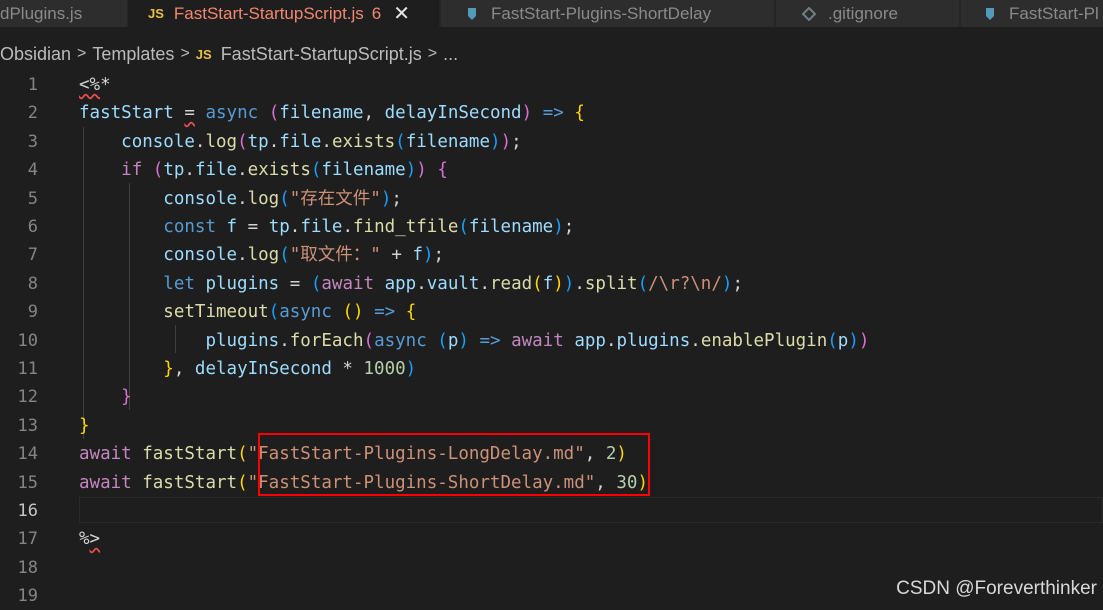  Describe the element at coordinates (95, 85) in the screenshot. I see `code-text: <%*` at that location.